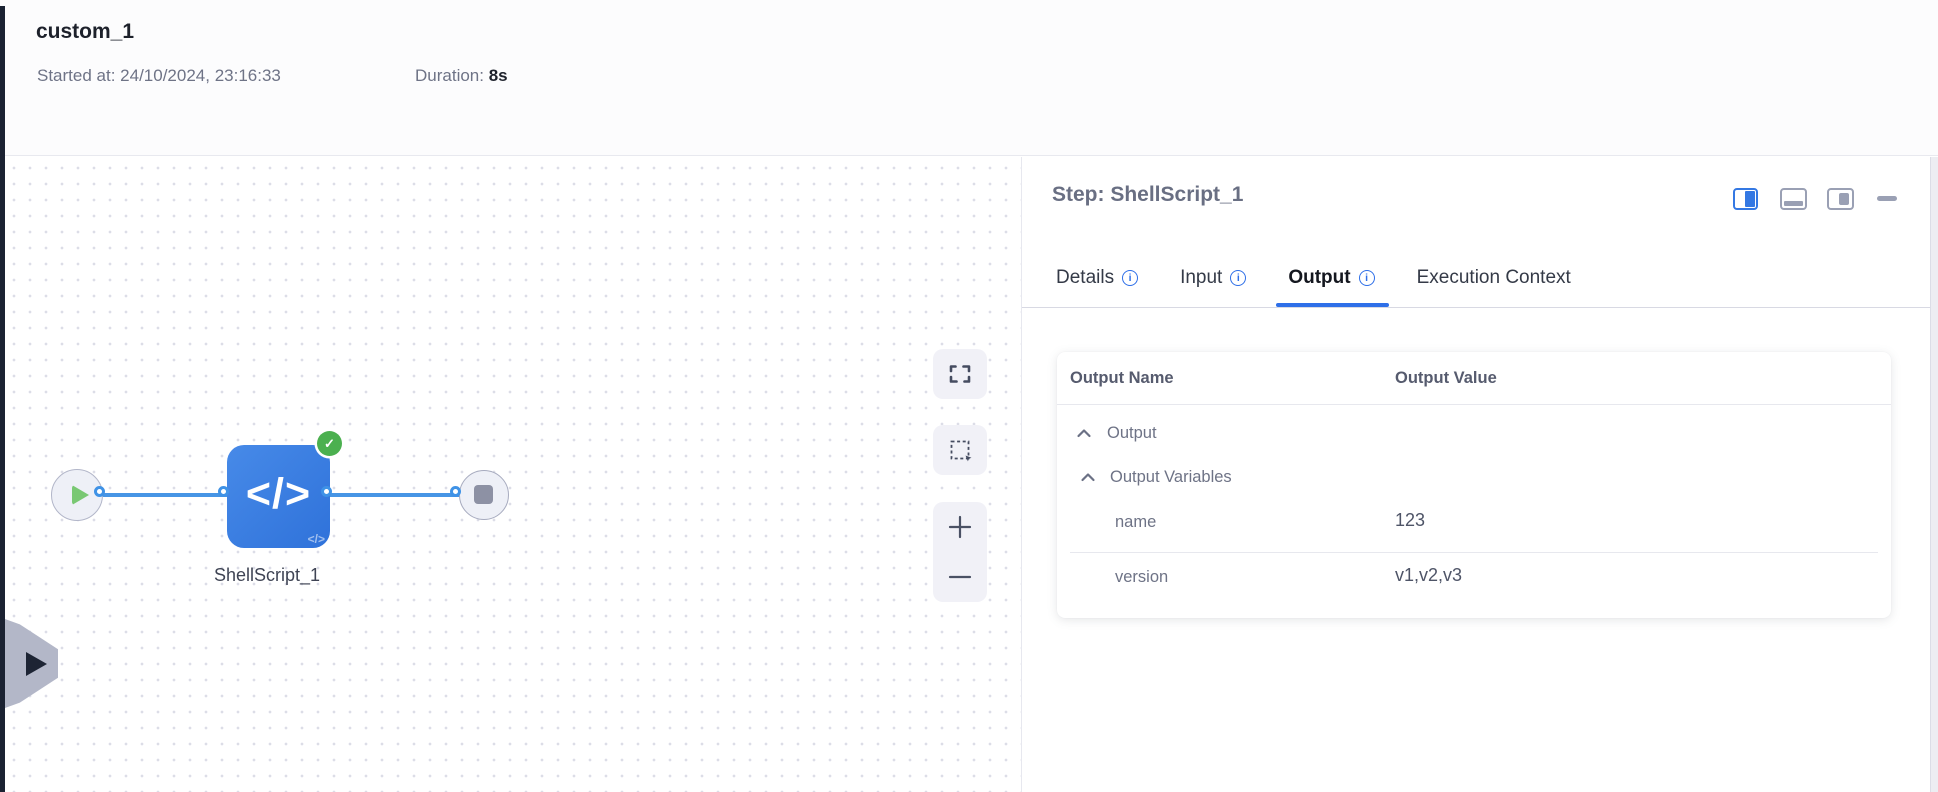 The image size is (1938, 792). I want to click on success-check-icon: ✓, so click(329, 443).